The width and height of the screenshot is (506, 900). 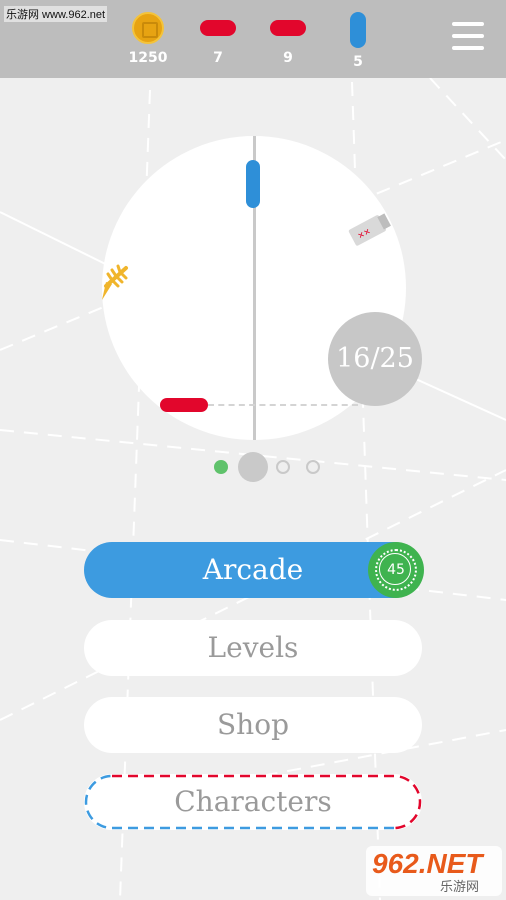 I want to click on arcade-button: Arcade 45, so click(x=254, y=570).